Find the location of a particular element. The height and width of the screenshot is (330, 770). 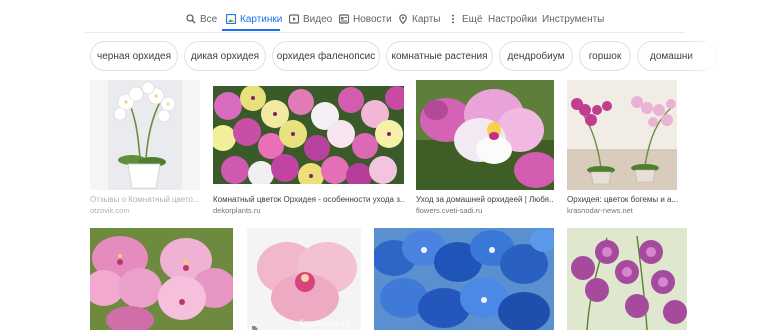

tab-all-label: Все is located at coordinates (209, 19).